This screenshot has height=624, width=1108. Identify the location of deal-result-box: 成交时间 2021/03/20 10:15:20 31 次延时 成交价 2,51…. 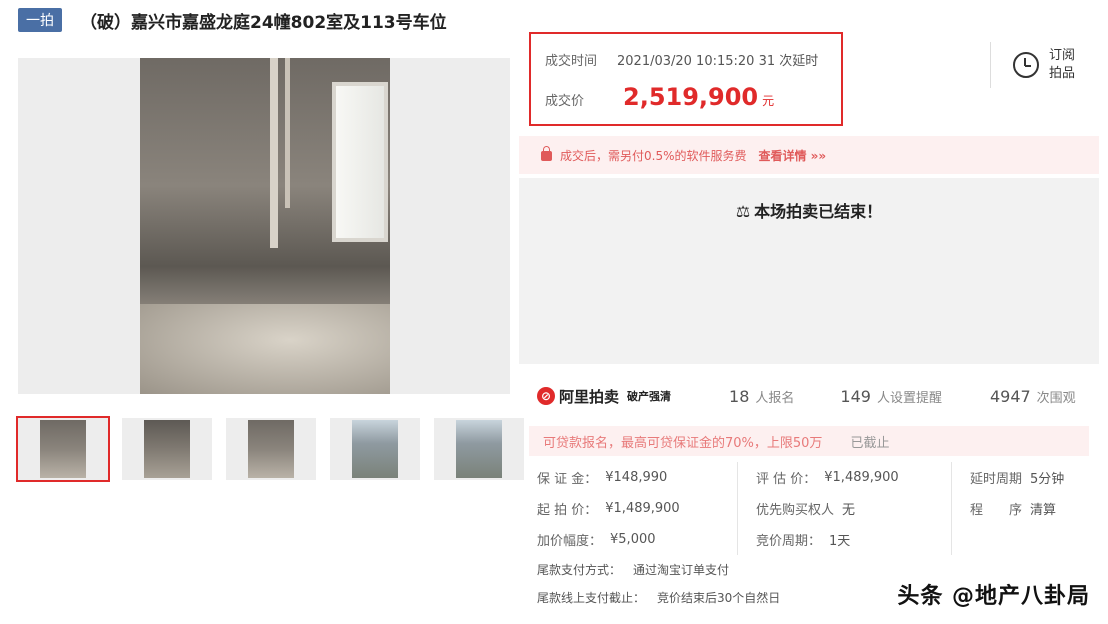
(686, 79).